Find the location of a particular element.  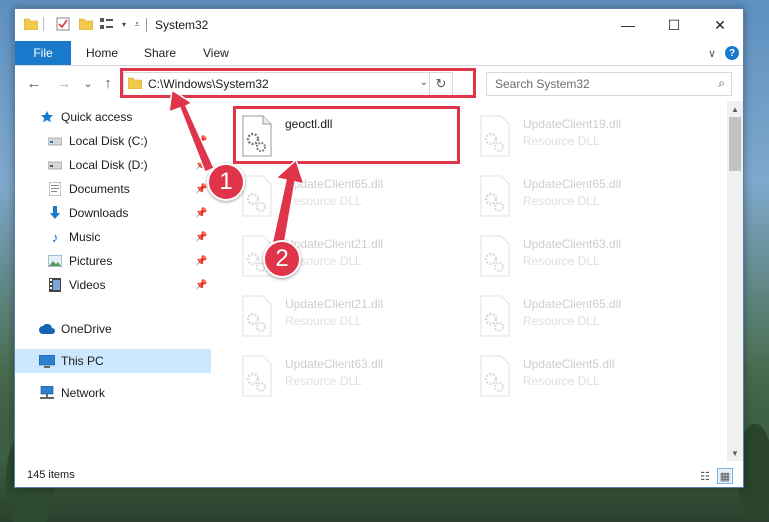

step-badge-1: 1 is located at coordinates (226, 182).